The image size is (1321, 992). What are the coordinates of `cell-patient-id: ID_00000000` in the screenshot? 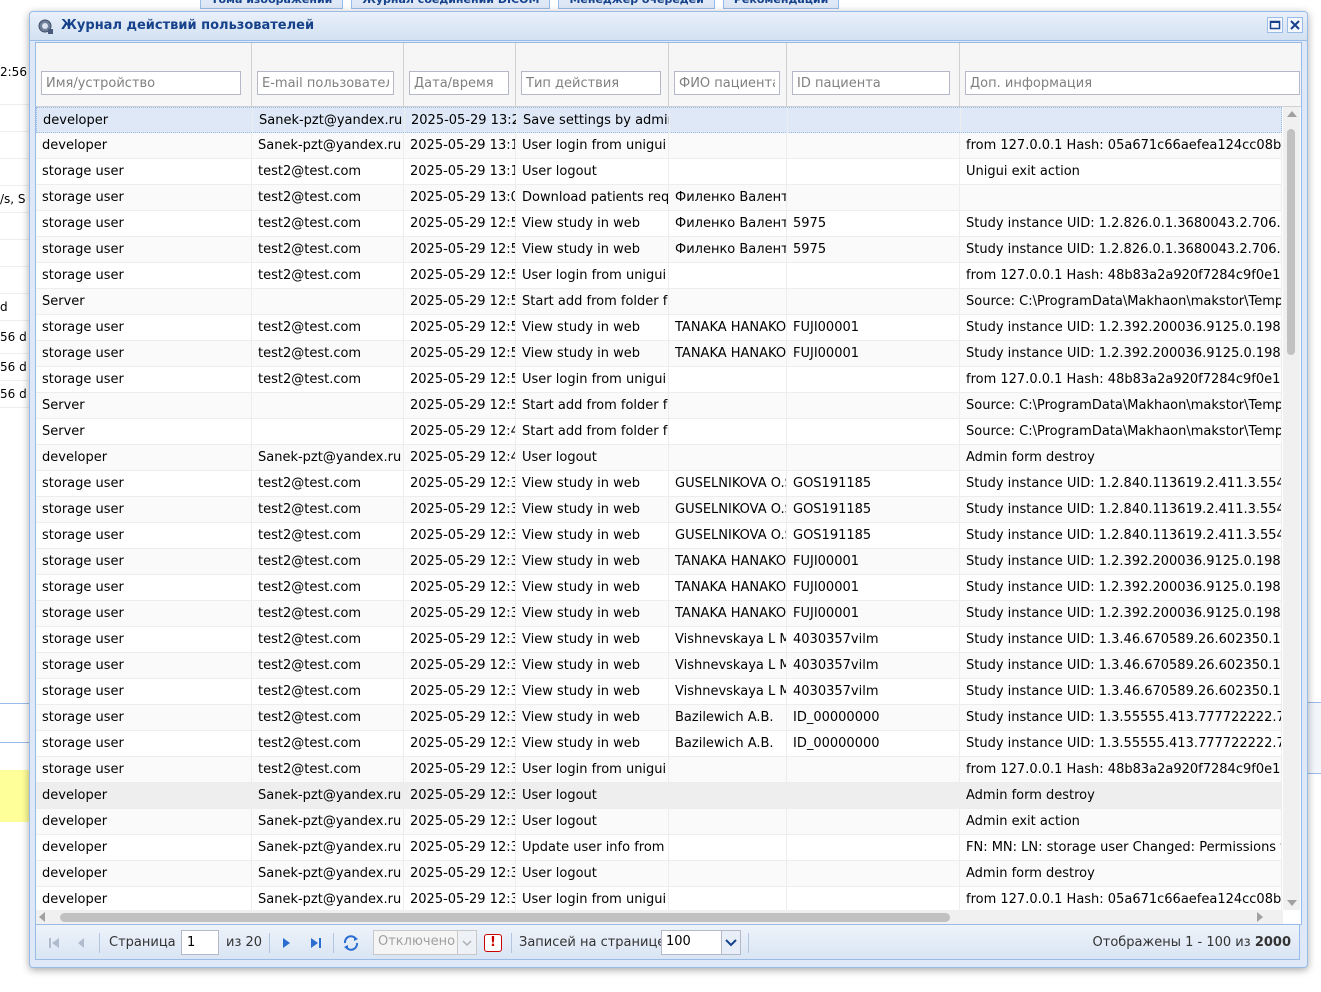 It's located at (873, 743).